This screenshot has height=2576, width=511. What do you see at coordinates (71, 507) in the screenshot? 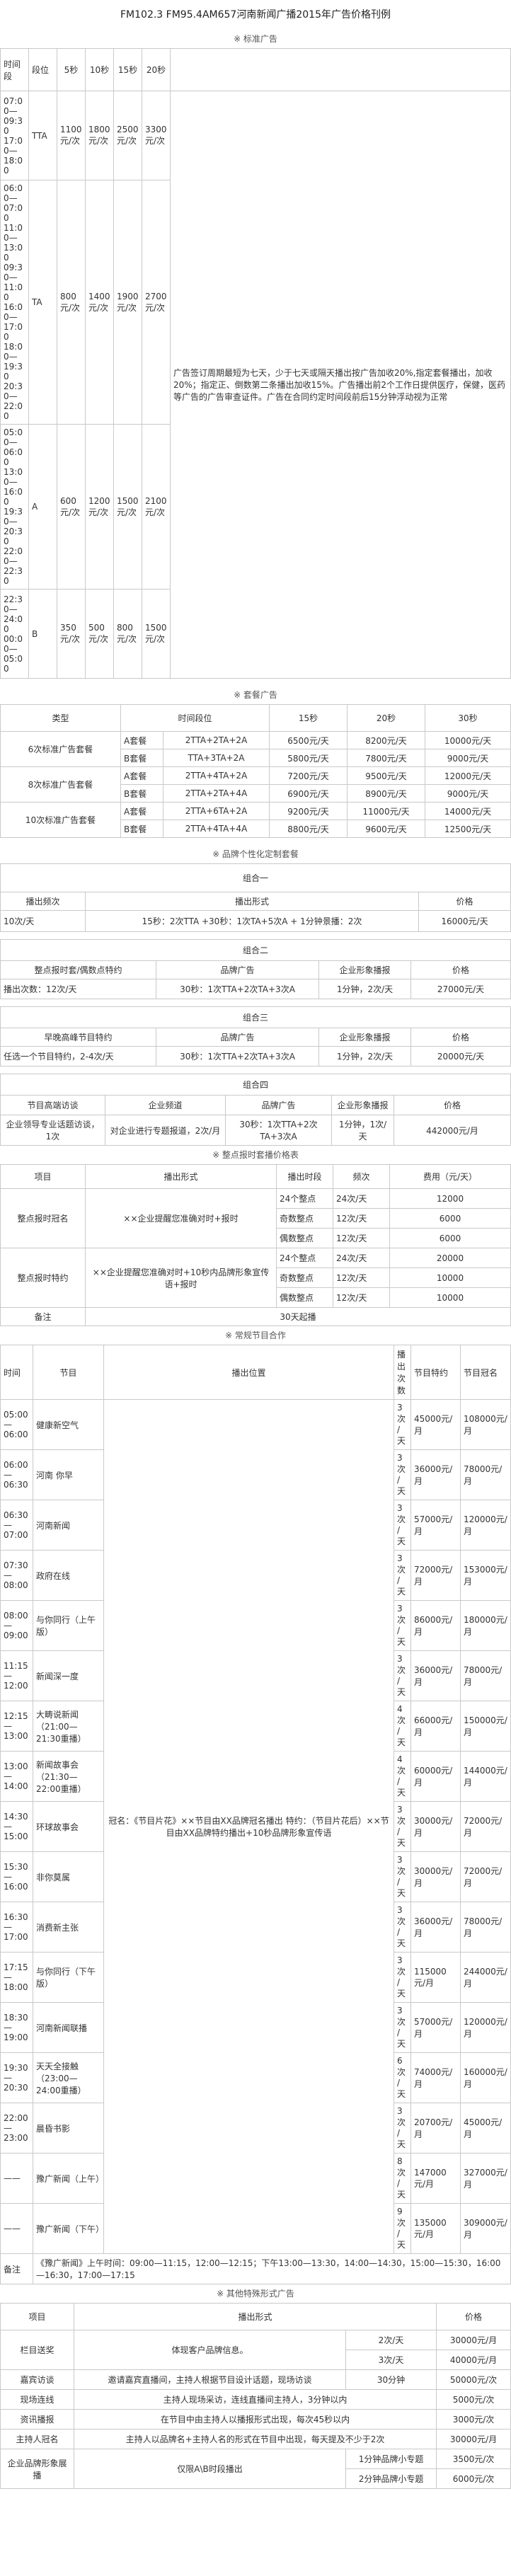
I see `std-row-price: 600元/次` at bounding box center [71, 507].